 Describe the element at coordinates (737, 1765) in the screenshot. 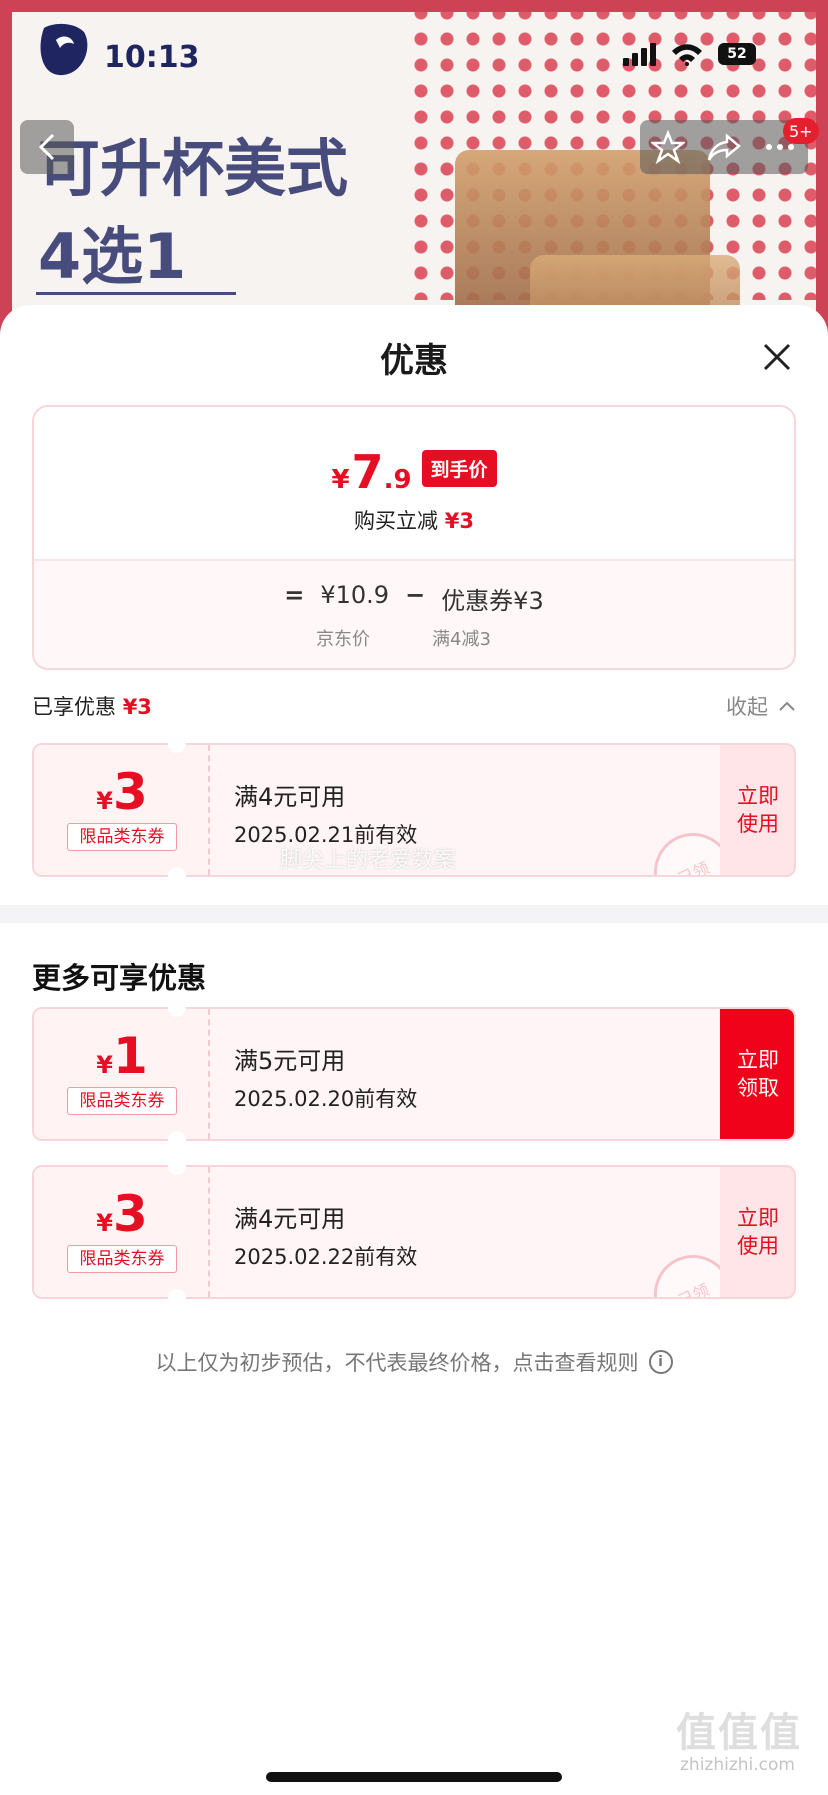

I see `site-watermark-url: zhizhizhi.com` at that location.